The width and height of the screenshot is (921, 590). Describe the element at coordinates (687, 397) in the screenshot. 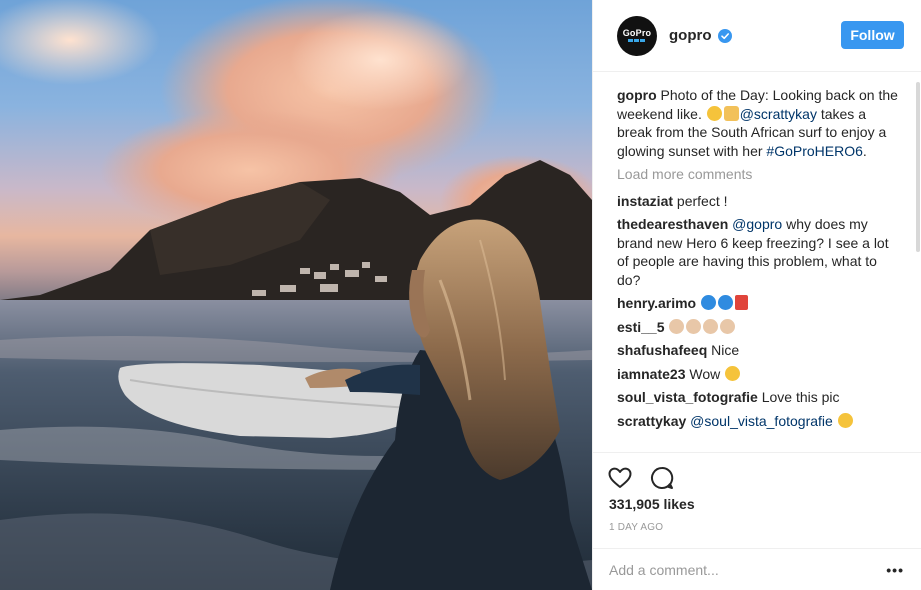

I see `comment-username: soul_vista_fotografie` at that location.